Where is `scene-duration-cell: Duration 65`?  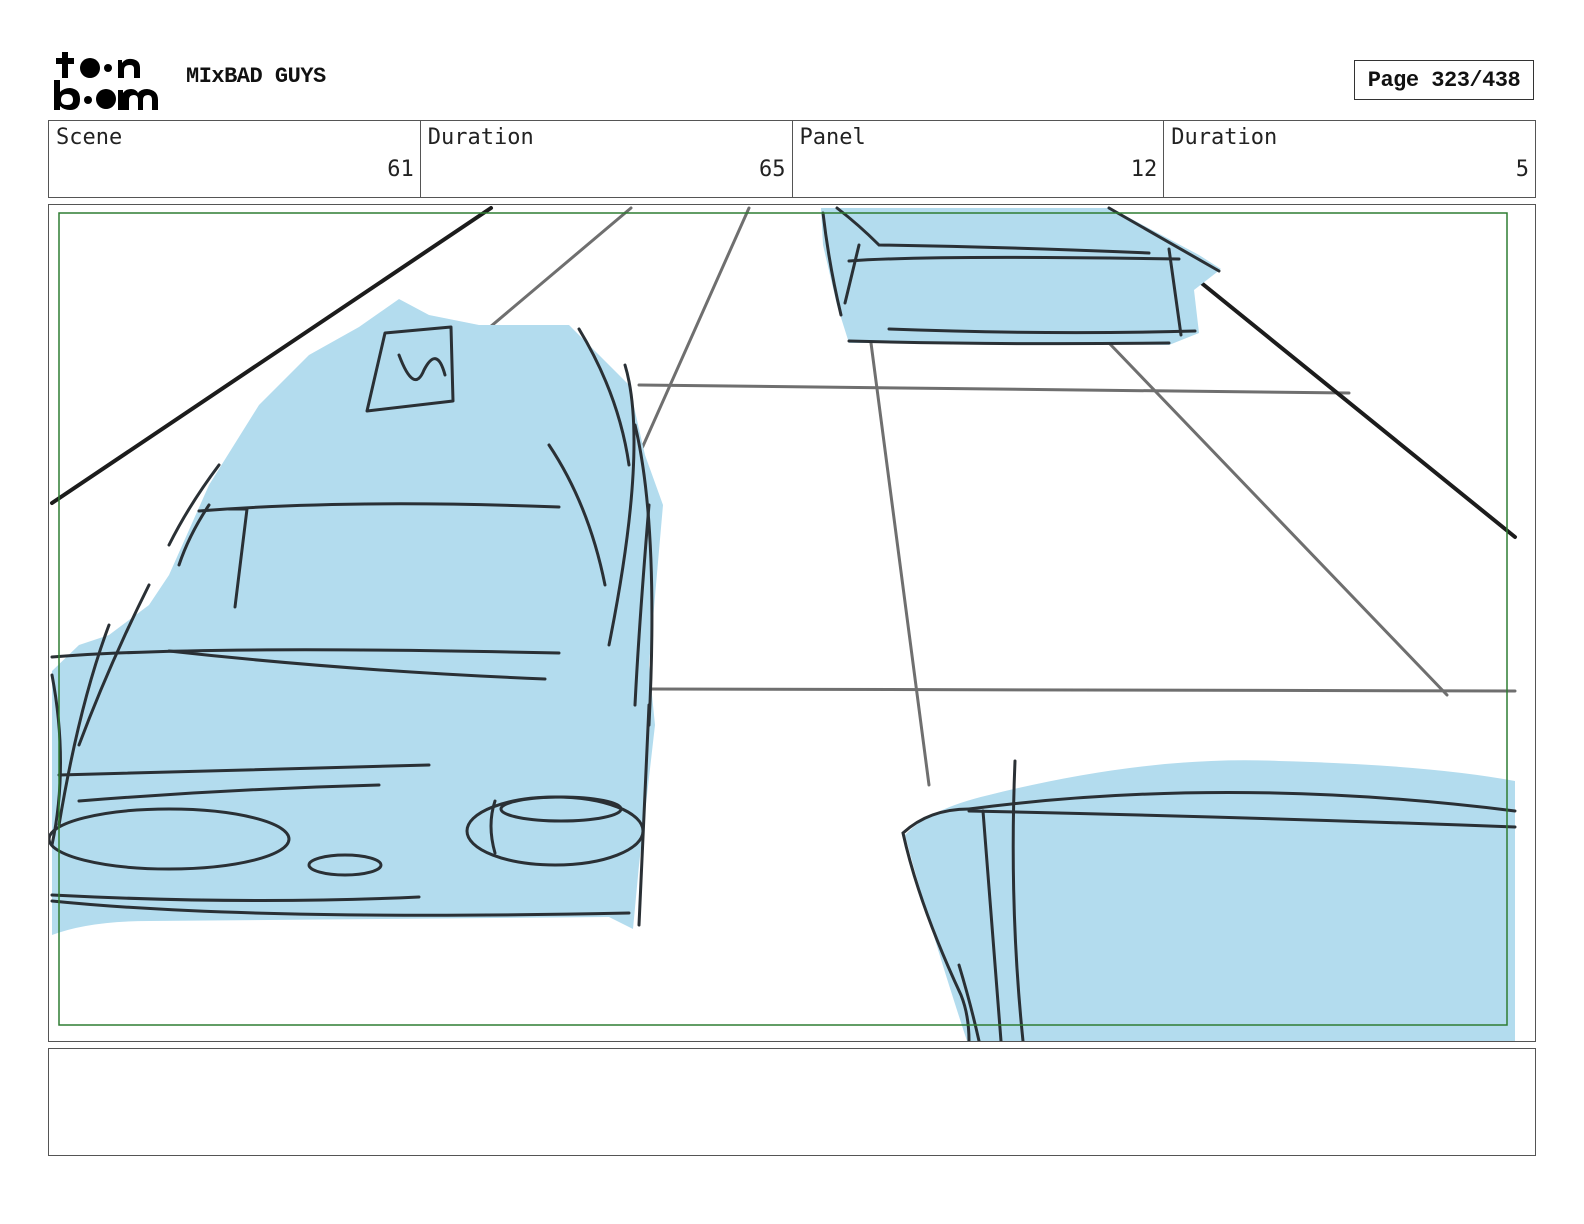 scene-duration-cell: Duration 65 is located at coordinates (607, 159).